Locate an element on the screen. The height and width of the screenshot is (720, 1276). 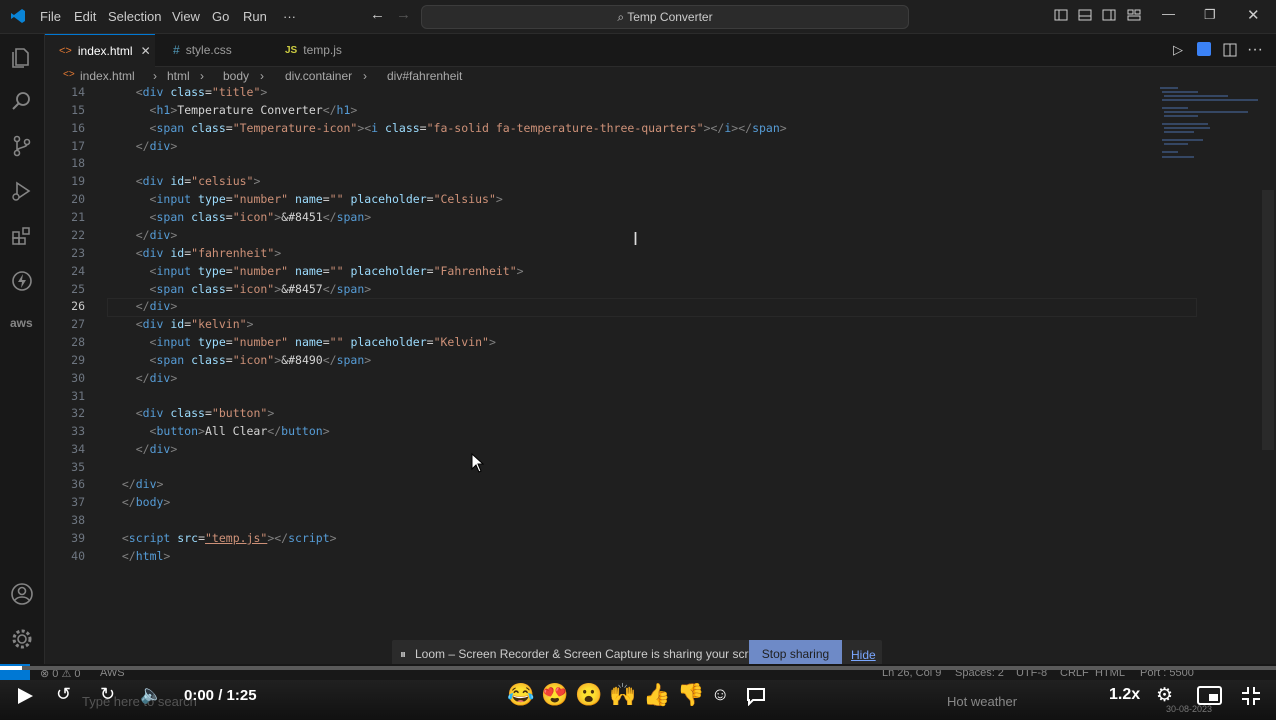
line-number: 18 is located at coordinates (78, 163).